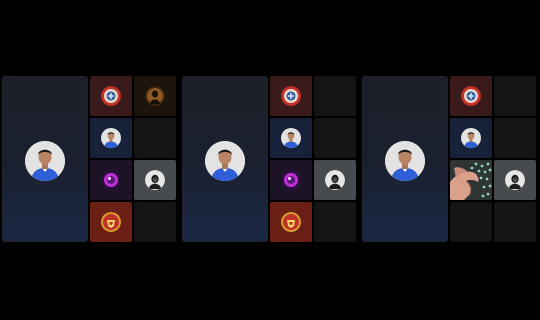 The width and height of the screenshot is (540, 320). I want to click on dark-avatar-icon, so click(155, 96).